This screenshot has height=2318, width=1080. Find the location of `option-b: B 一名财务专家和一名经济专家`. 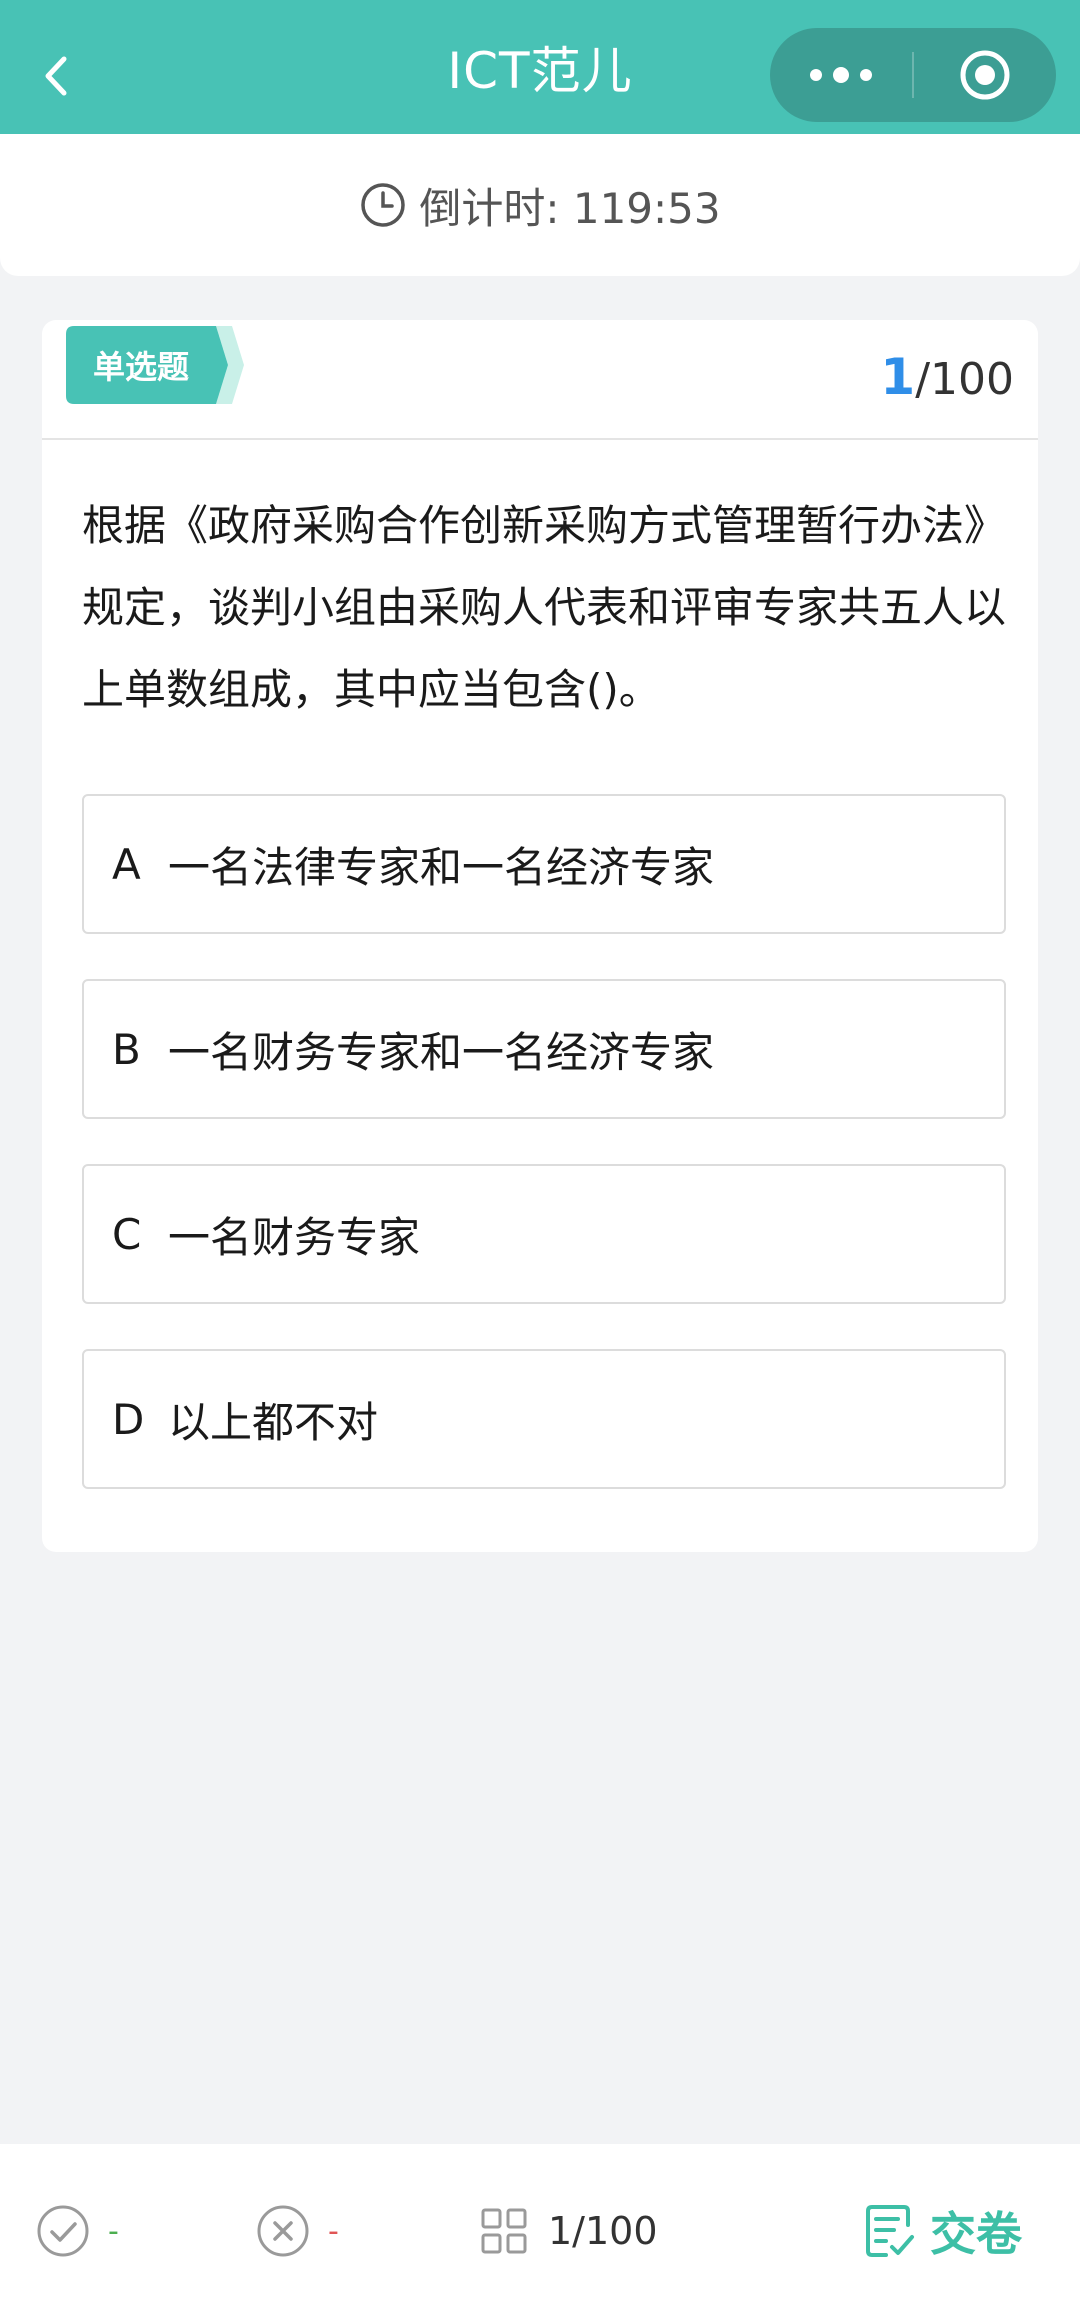

option-b: B 一名财务专家和一名经济专家 is located at coordinates (544, 1049).